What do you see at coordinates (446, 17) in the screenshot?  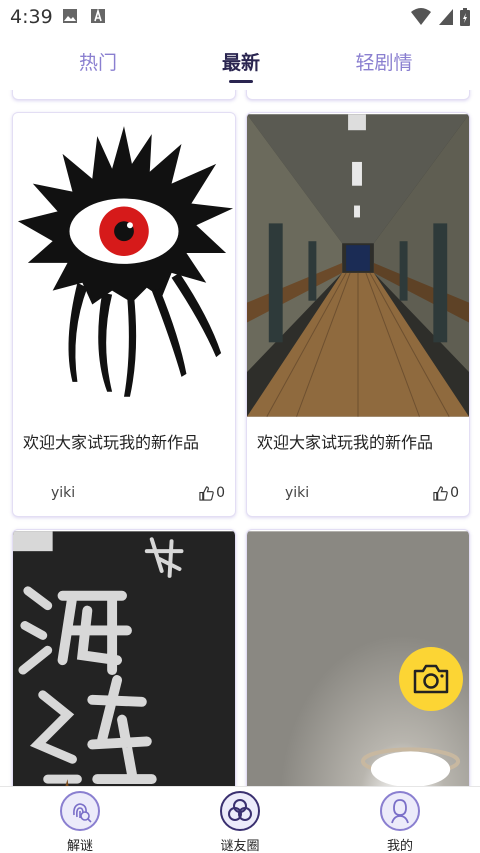 I see `signal-icon` at bounding box center [446, 17].